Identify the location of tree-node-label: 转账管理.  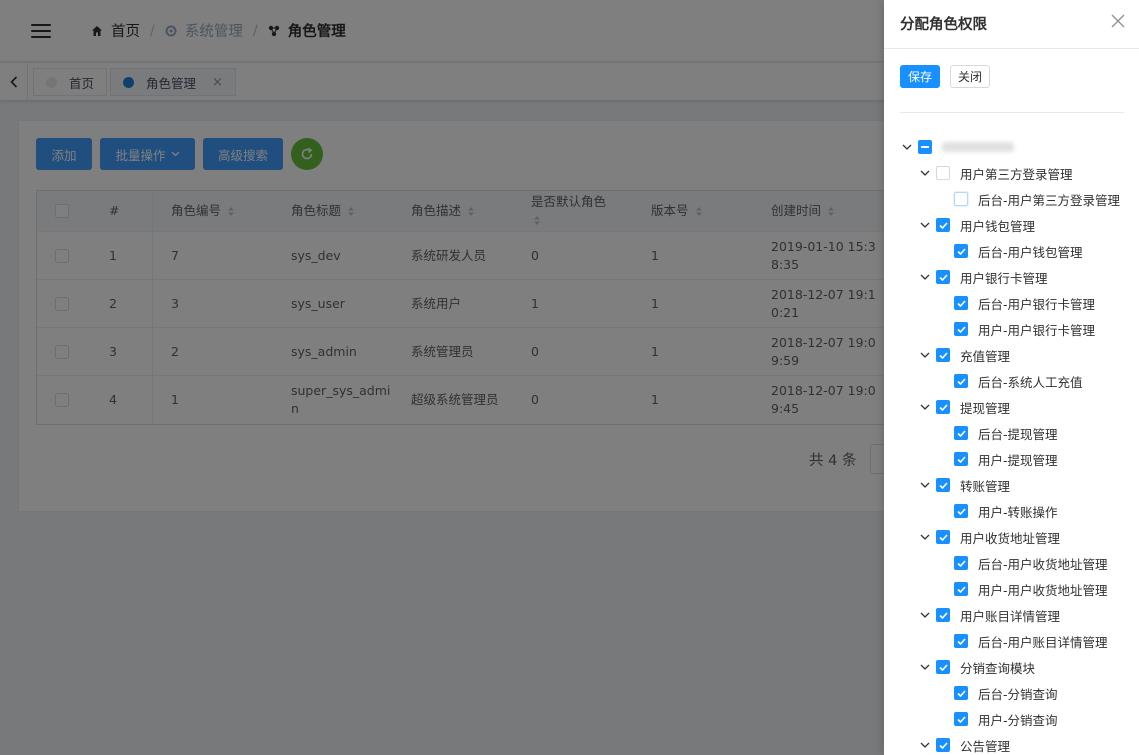
(985, 486).